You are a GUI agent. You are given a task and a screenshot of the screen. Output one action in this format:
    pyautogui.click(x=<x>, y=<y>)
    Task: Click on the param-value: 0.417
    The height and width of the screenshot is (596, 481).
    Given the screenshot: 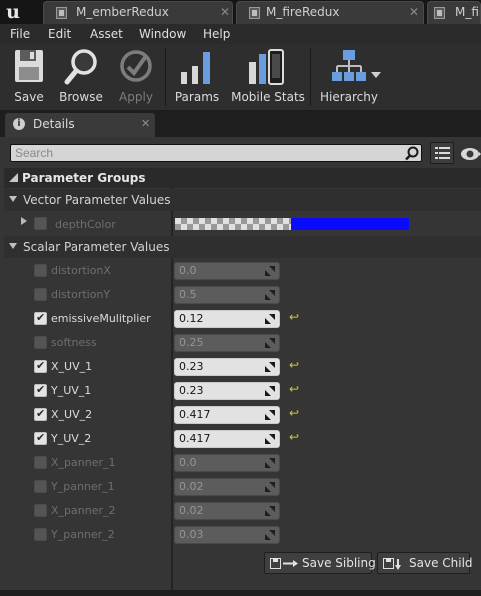 What is the action you would take?
    pyautogui.click(x=195, y=414)
    